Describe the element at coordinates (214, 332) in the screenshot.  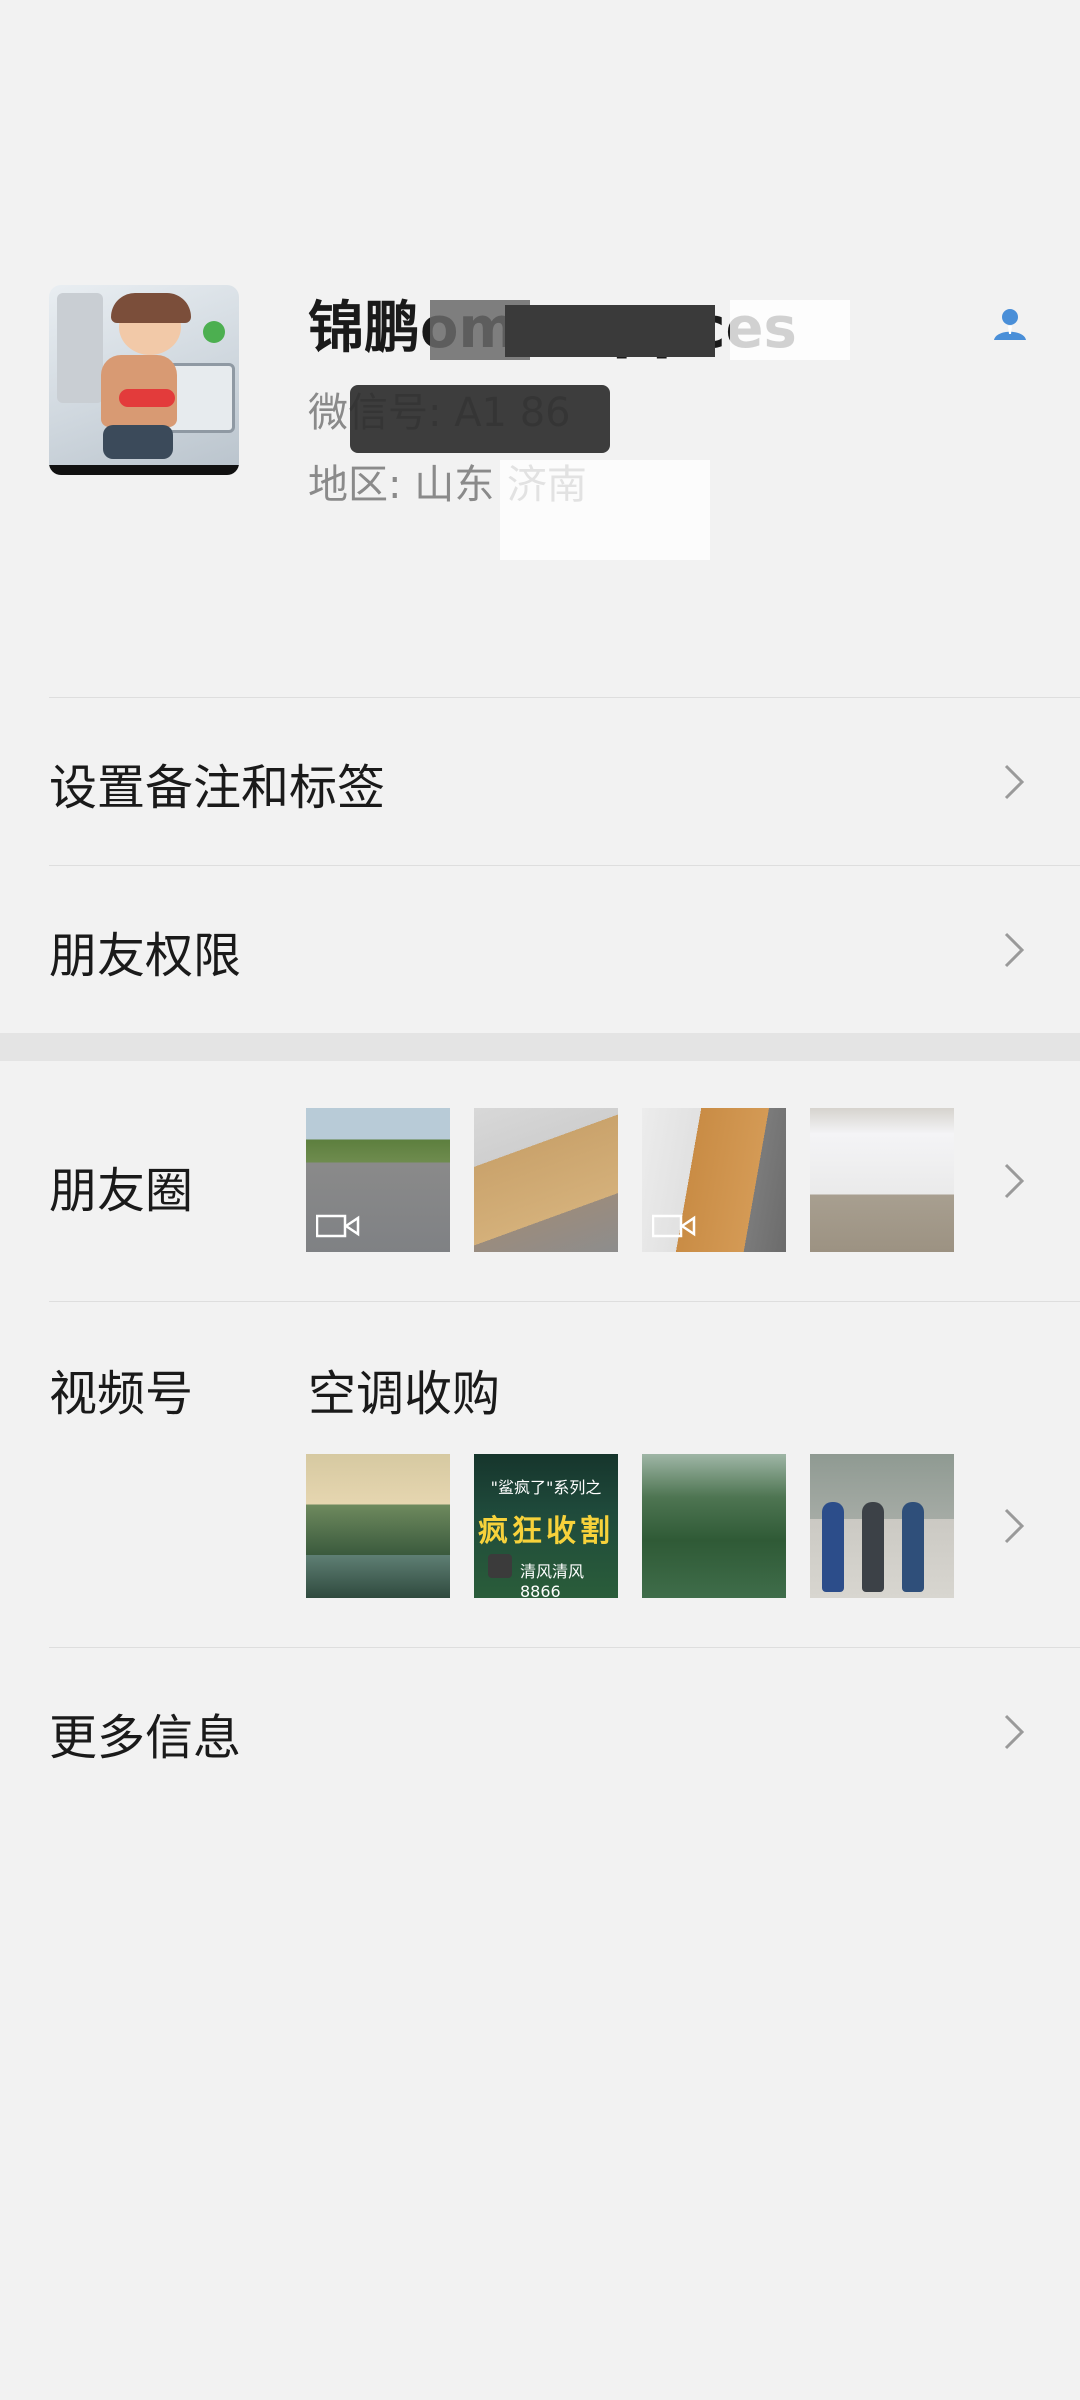
I see `avatar-badge-shape` at that location.